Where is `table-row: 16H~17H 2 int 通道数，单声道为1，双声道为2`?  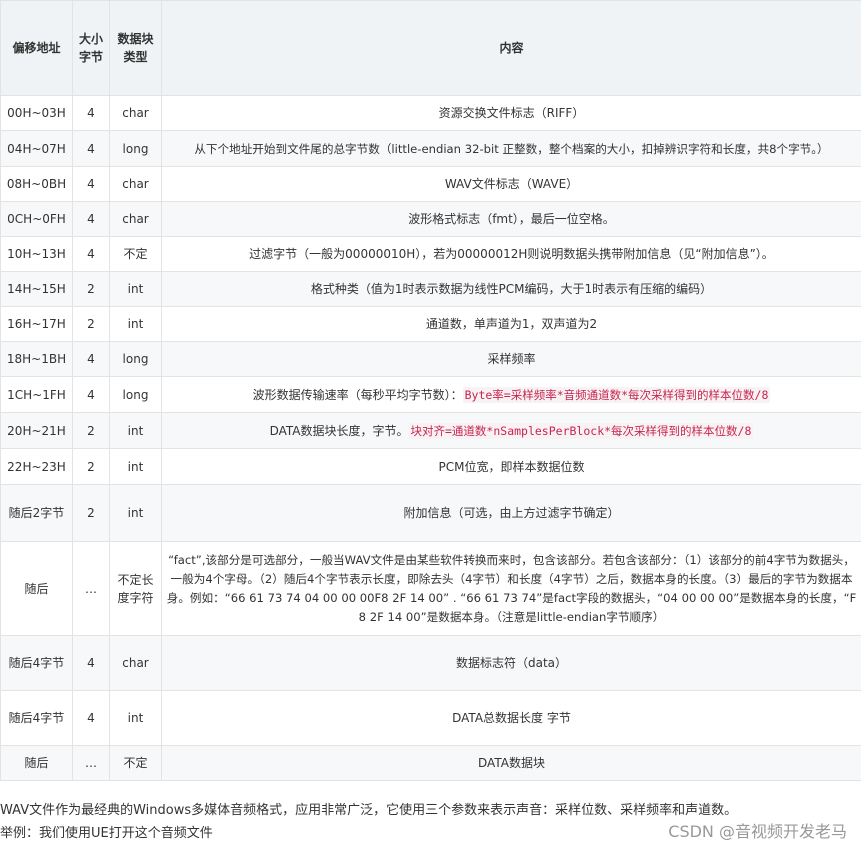
table-row: 16H~17H 2 int 通道数，单声道为1，双声道为2 is located at coordinates (430, 324).